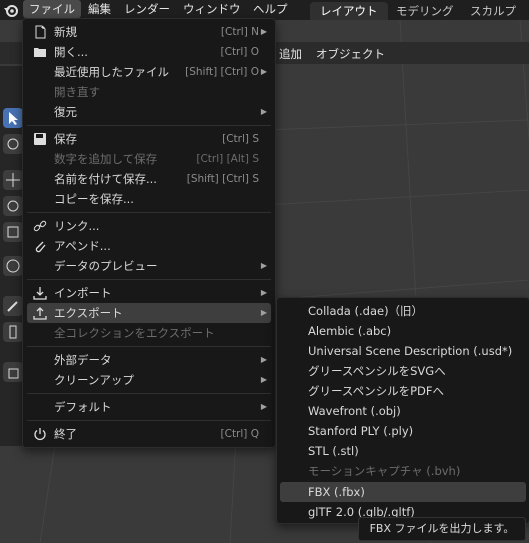  Describe the element at coordinates (425, 11) in the screenshot. I see `tab-modeling: モデリング` at that location.